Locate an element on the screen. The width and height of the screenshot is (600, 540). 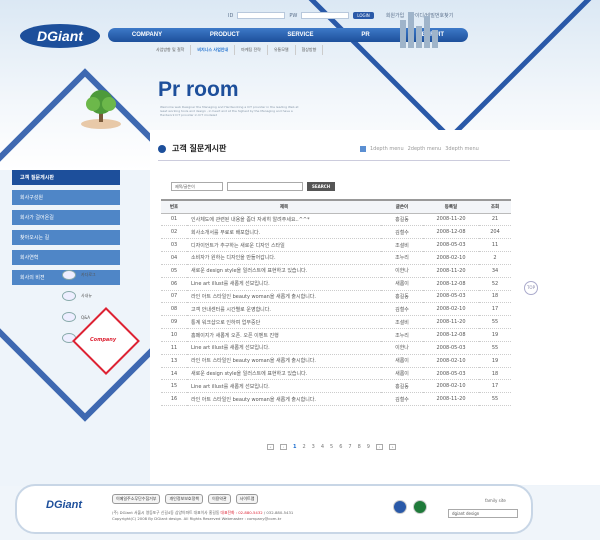
footer-link: 이메일주소무단수집거부 is located at coordinates (136, 499).